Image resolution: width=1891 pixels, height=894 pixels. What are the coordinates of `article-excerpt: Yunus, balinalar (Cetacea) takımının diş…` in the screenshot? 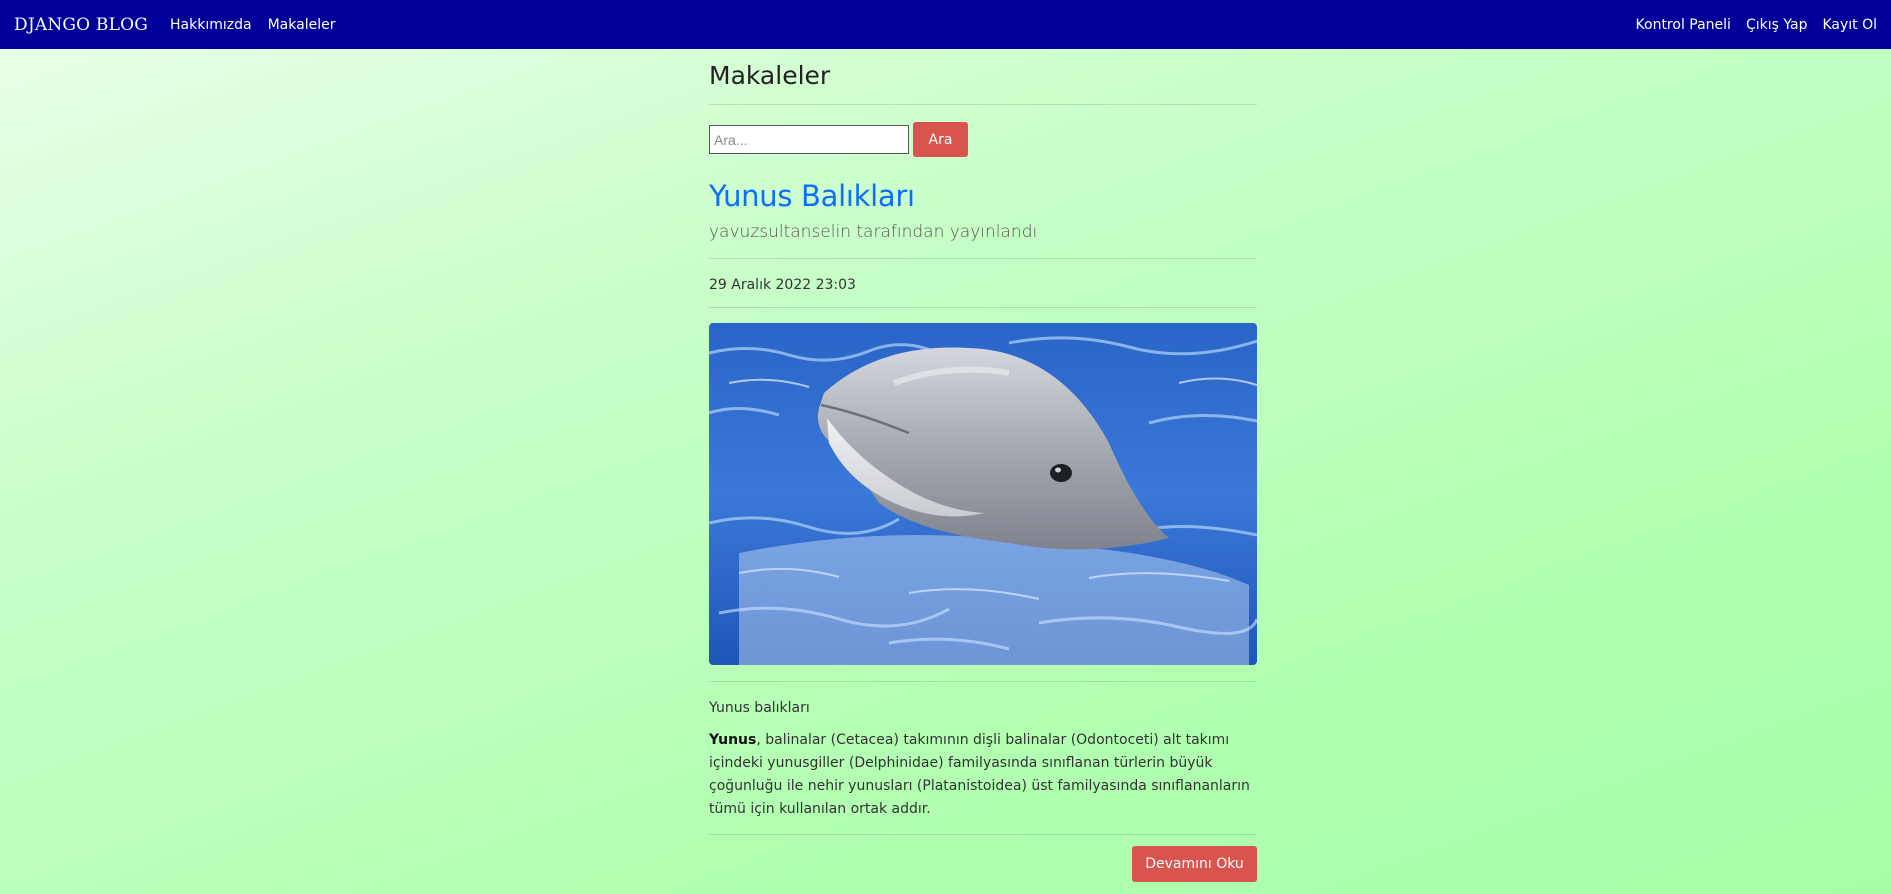 It's located at (983, 775).